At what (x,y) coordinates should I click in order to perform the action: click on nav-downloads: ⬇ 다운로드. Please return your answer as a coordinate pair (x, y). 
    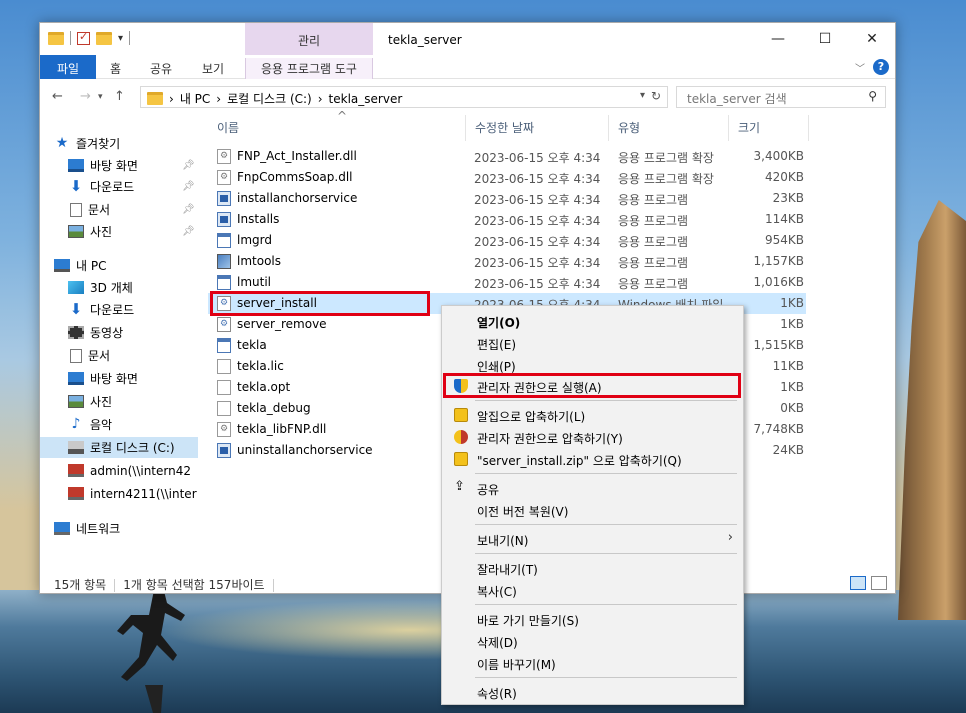
    Looking at the image, I should click on (101, 309).